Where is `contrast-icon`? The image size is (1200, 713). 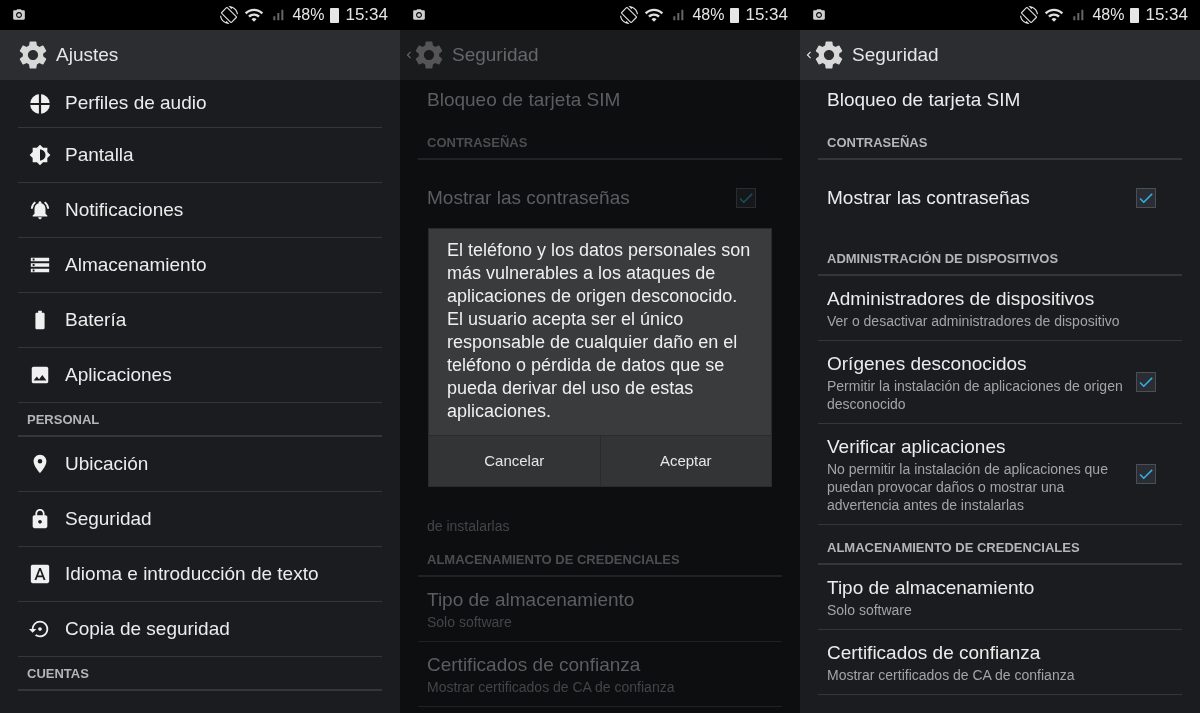
contrast-icon is located at coordinates (40, 155).